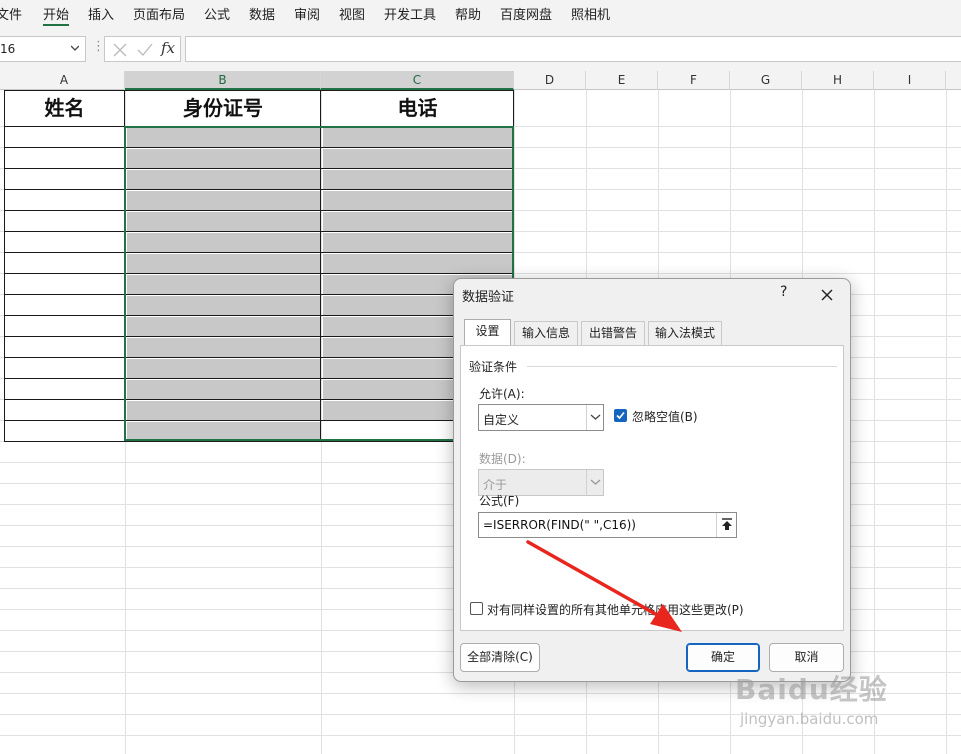 Image resolution: width=961 pixels, height=754 pixels. I want to click on watermark-url: jingyan.baidu.com, so click(809, 719).